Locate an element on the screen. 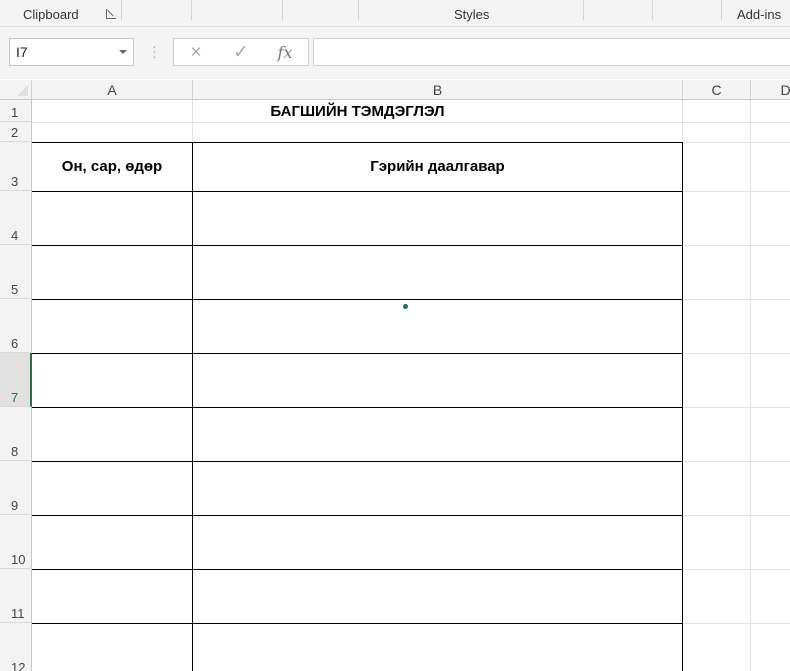 The image size is (790, 671). insert-function-icon: fx is located at coordinates (285, 53).